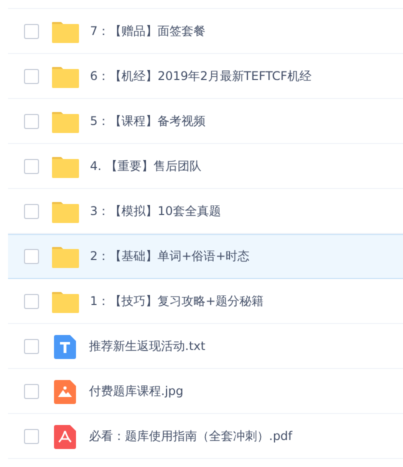  Describe the element at coordinates (205, 391) in the screenshot. I see `file-row: 付费题库课程.jpg` at that location.